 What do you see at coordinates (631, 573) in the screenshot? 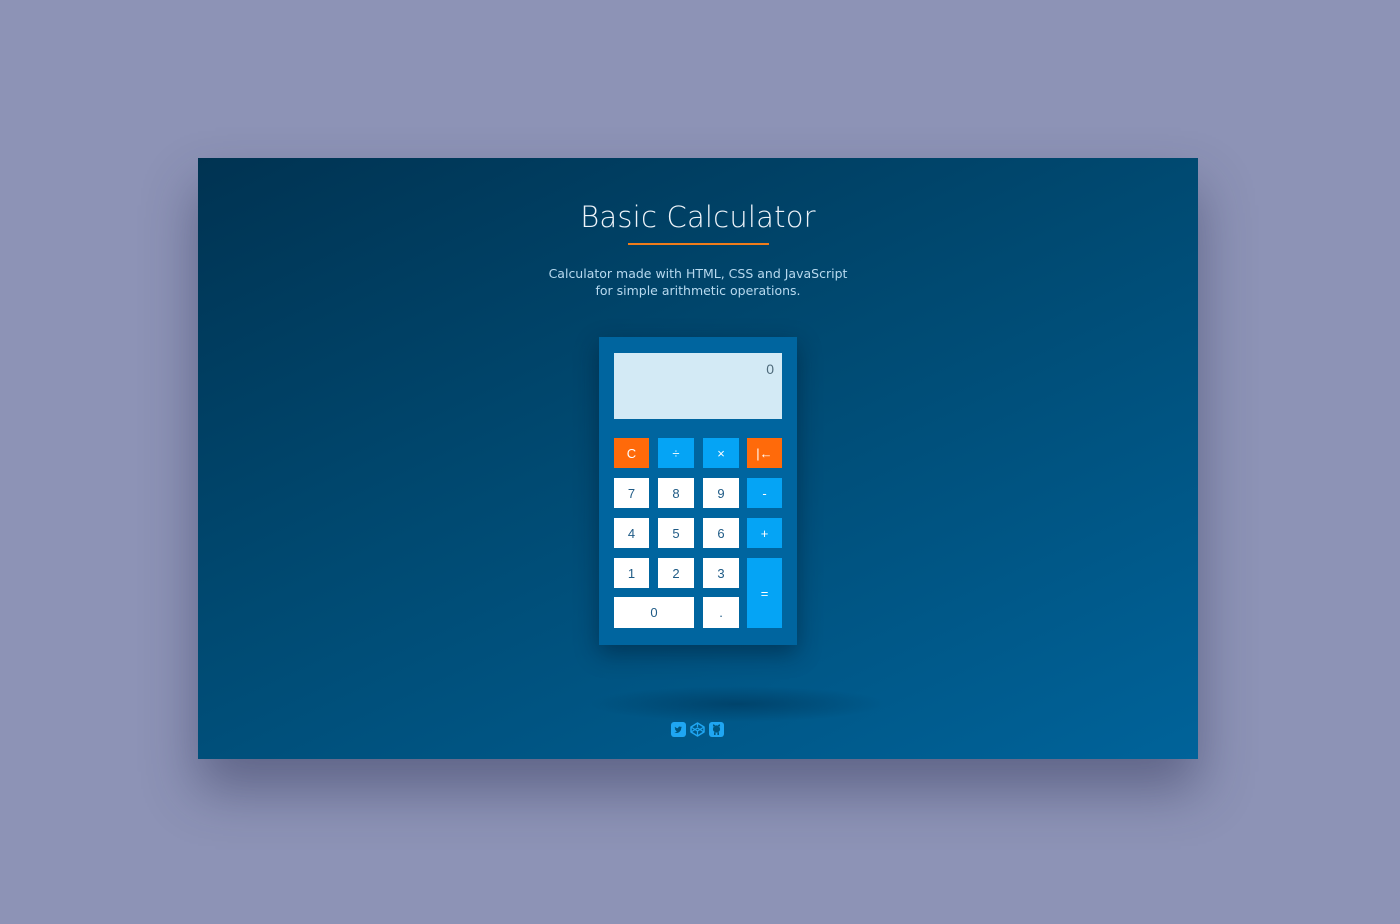
I see `key-1-button: 1` at bounding box center [631, 573].